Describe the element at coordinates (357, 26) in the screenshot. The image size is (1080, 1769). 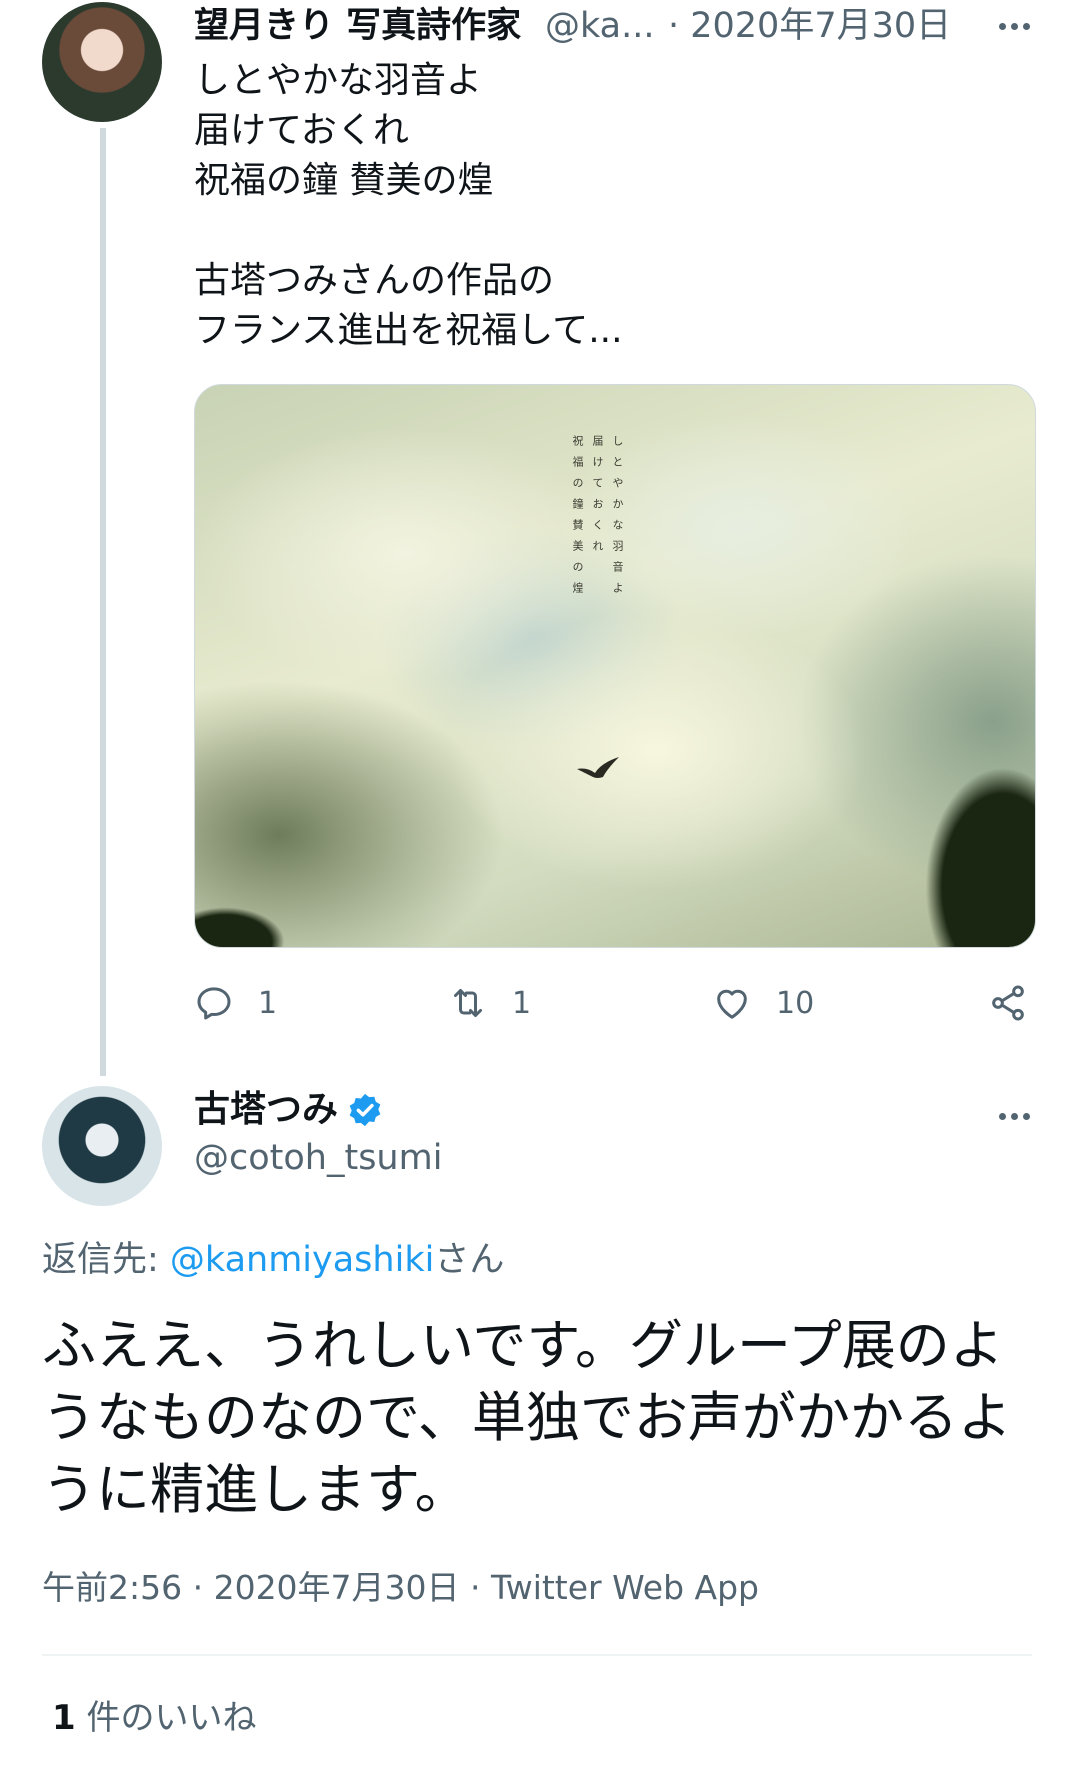
I see `tweet-author-name: 望月きり 写真詩作家` at that location.